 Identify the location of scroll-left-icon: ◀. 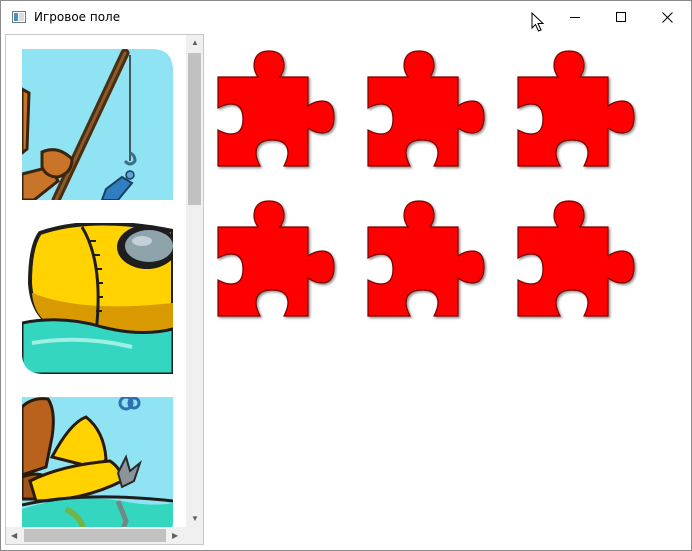
(14, 536).